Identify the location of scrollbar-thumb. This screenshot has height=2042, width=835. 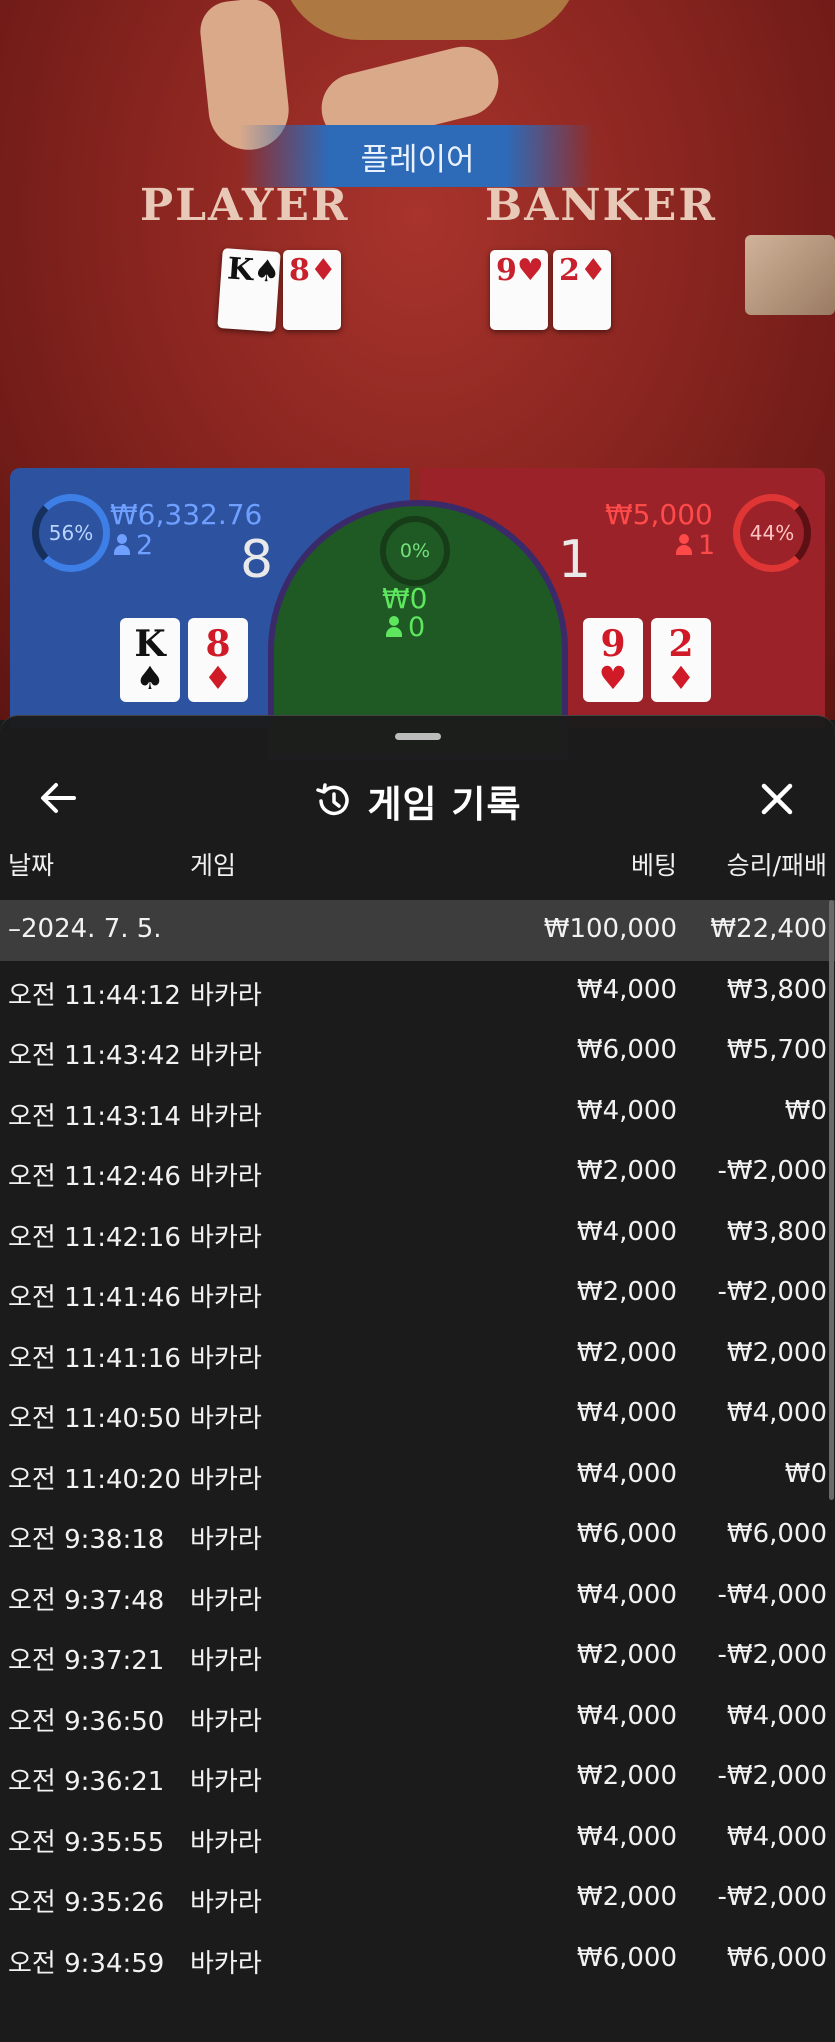
(831, 1200).